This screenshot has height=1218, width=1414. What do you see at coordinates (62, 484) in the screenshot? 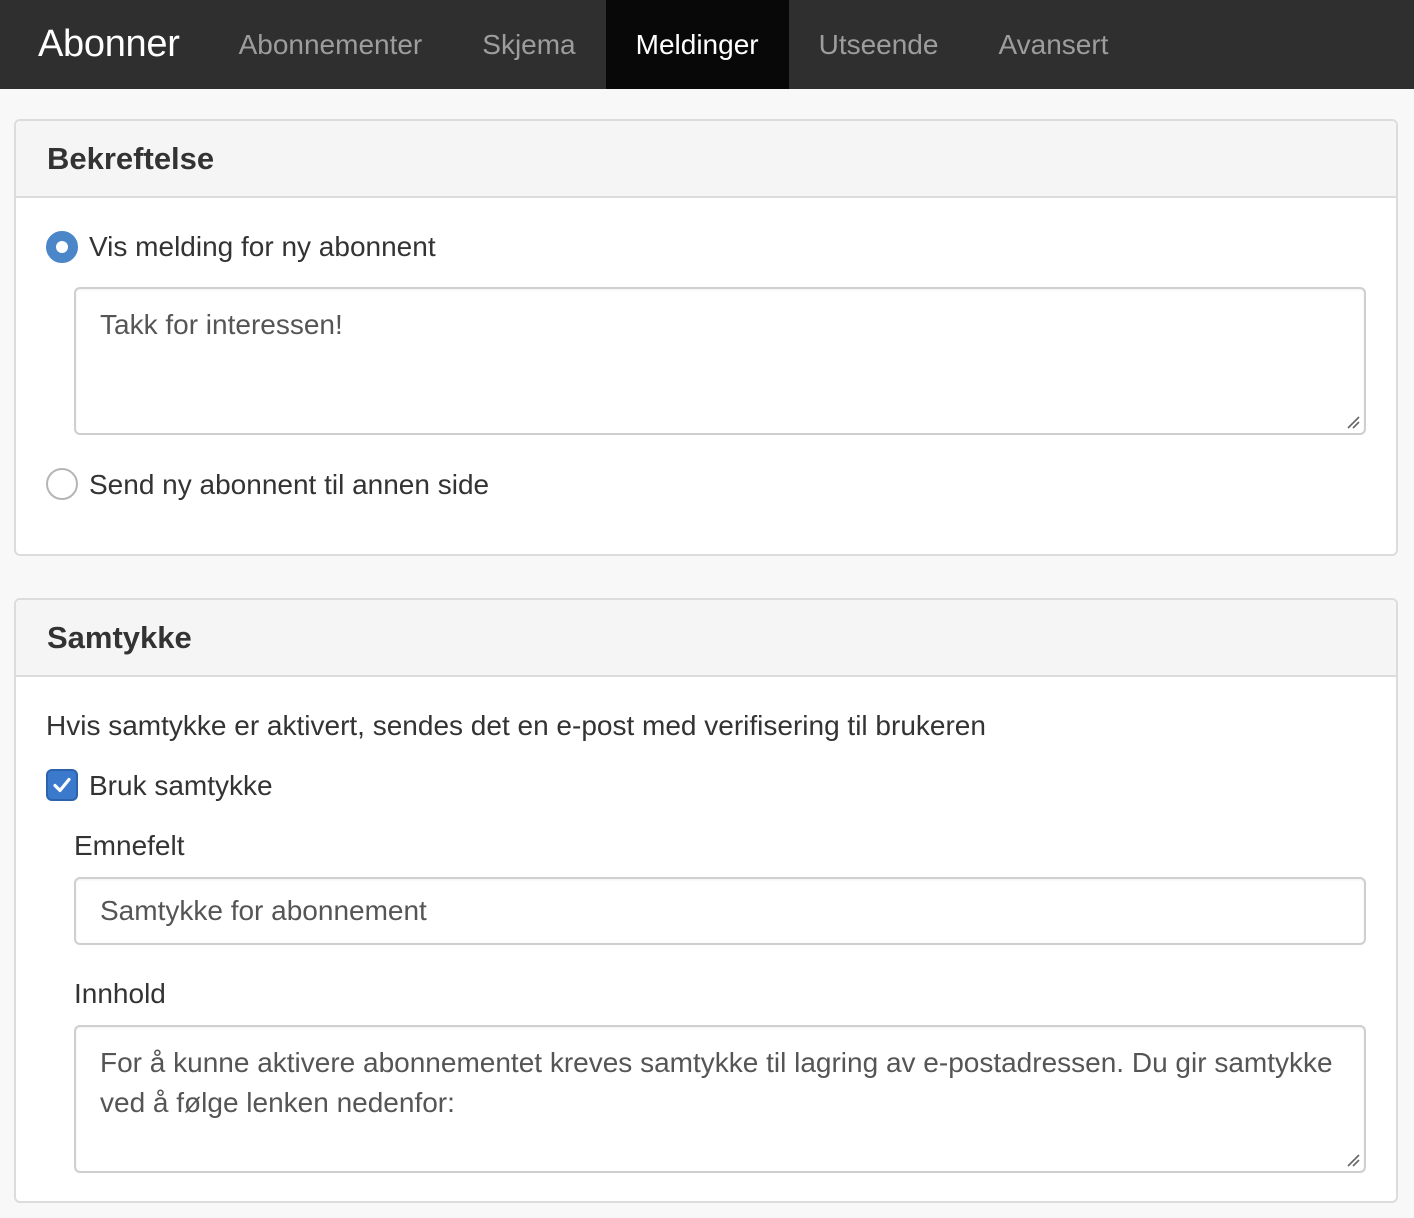
I see `redirect-radio` at bounding box center [62, 484].